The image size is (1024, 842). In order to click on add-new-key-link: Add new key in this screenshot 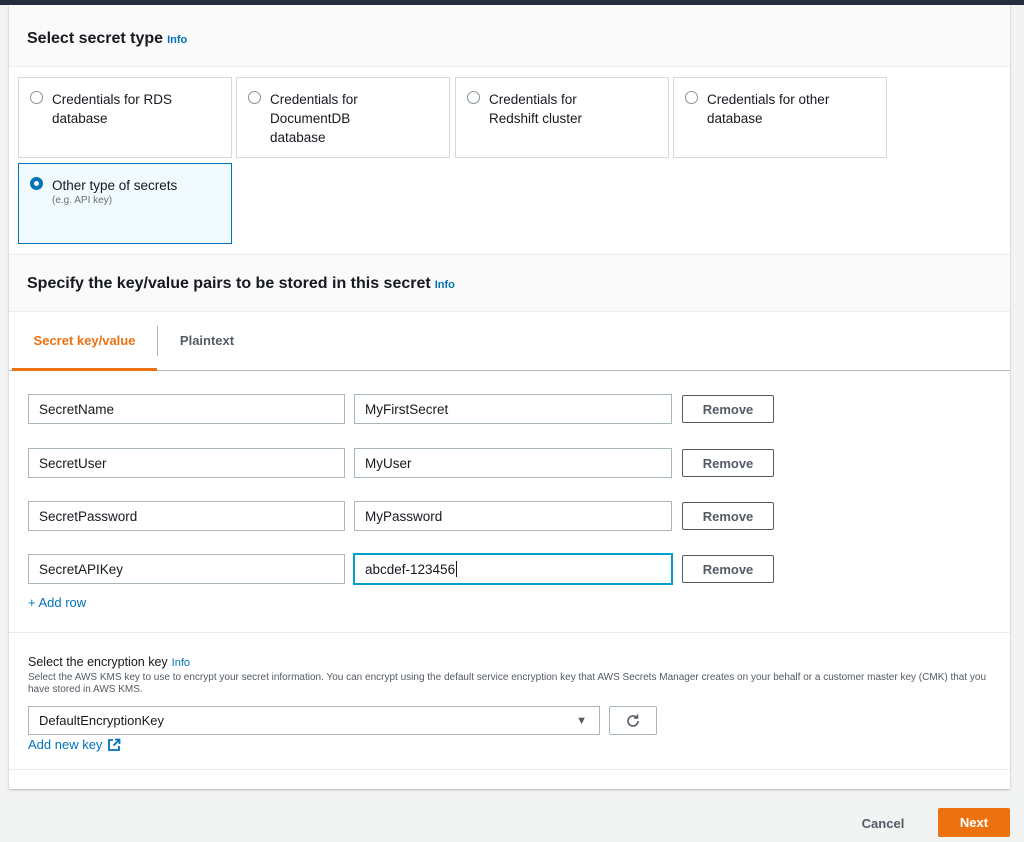, I will do `click(74, 744)`.